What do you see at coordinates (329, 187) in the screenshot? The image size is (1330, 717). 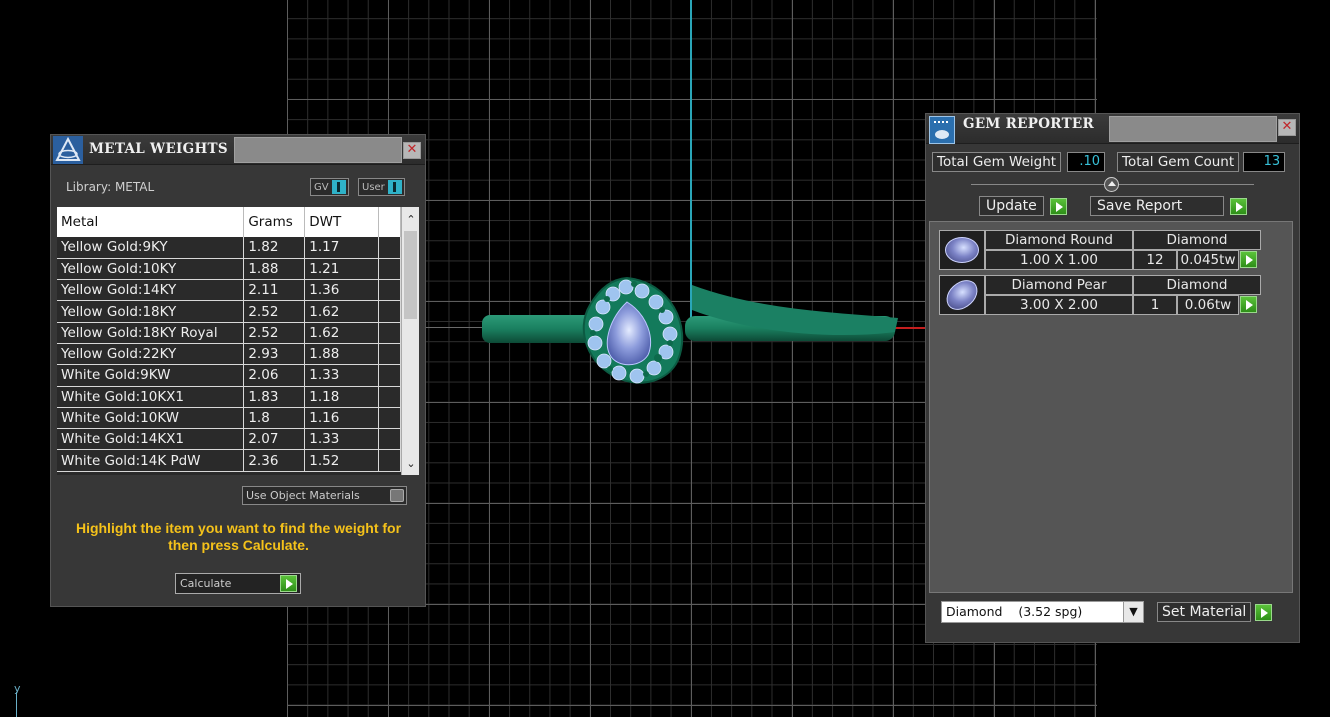 I see `gv-toggle: GV` at bounding box center [329, 187].